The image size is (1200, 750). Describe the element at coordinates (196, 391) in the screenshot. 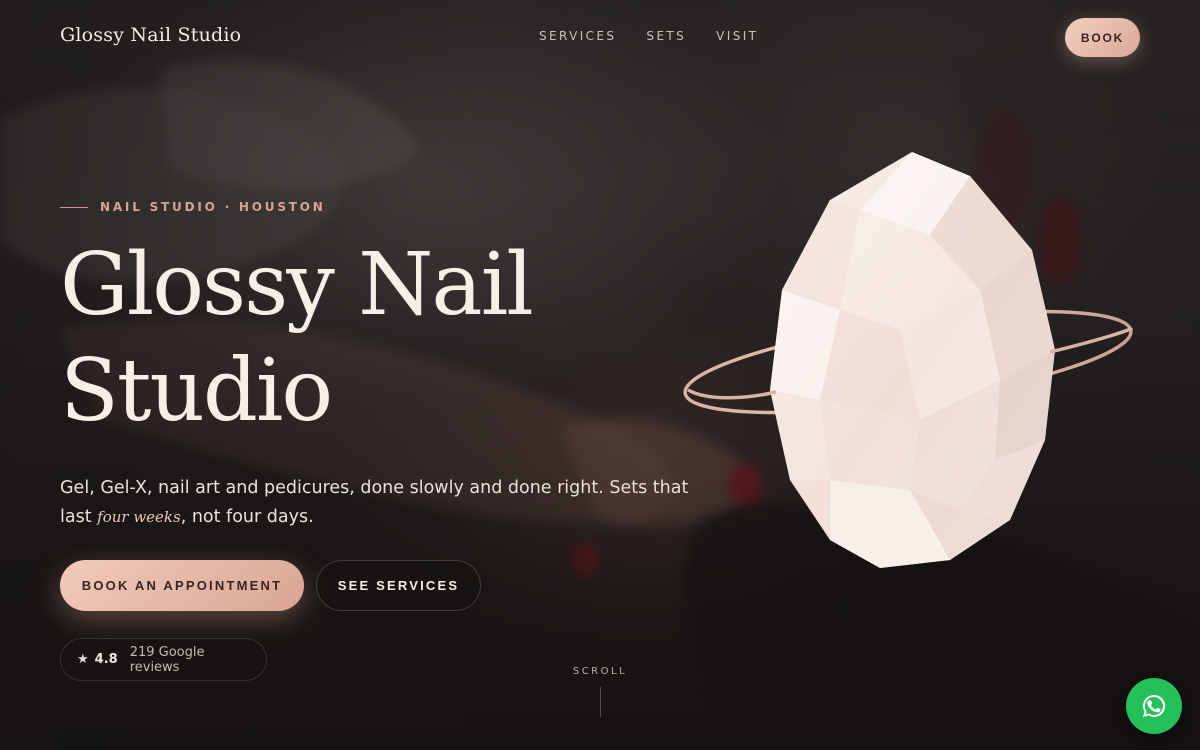

I see `hero-title-line-2: Studio` at that location.